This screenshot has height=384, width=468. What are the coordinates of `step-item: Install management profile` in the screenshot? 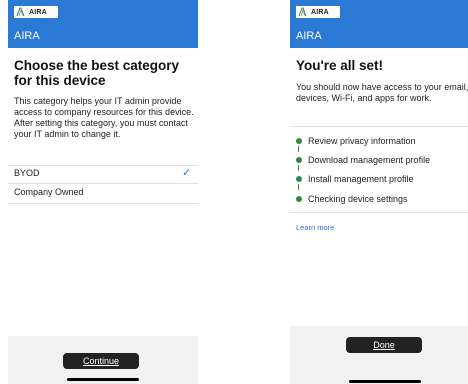 It's located at (355, 179).